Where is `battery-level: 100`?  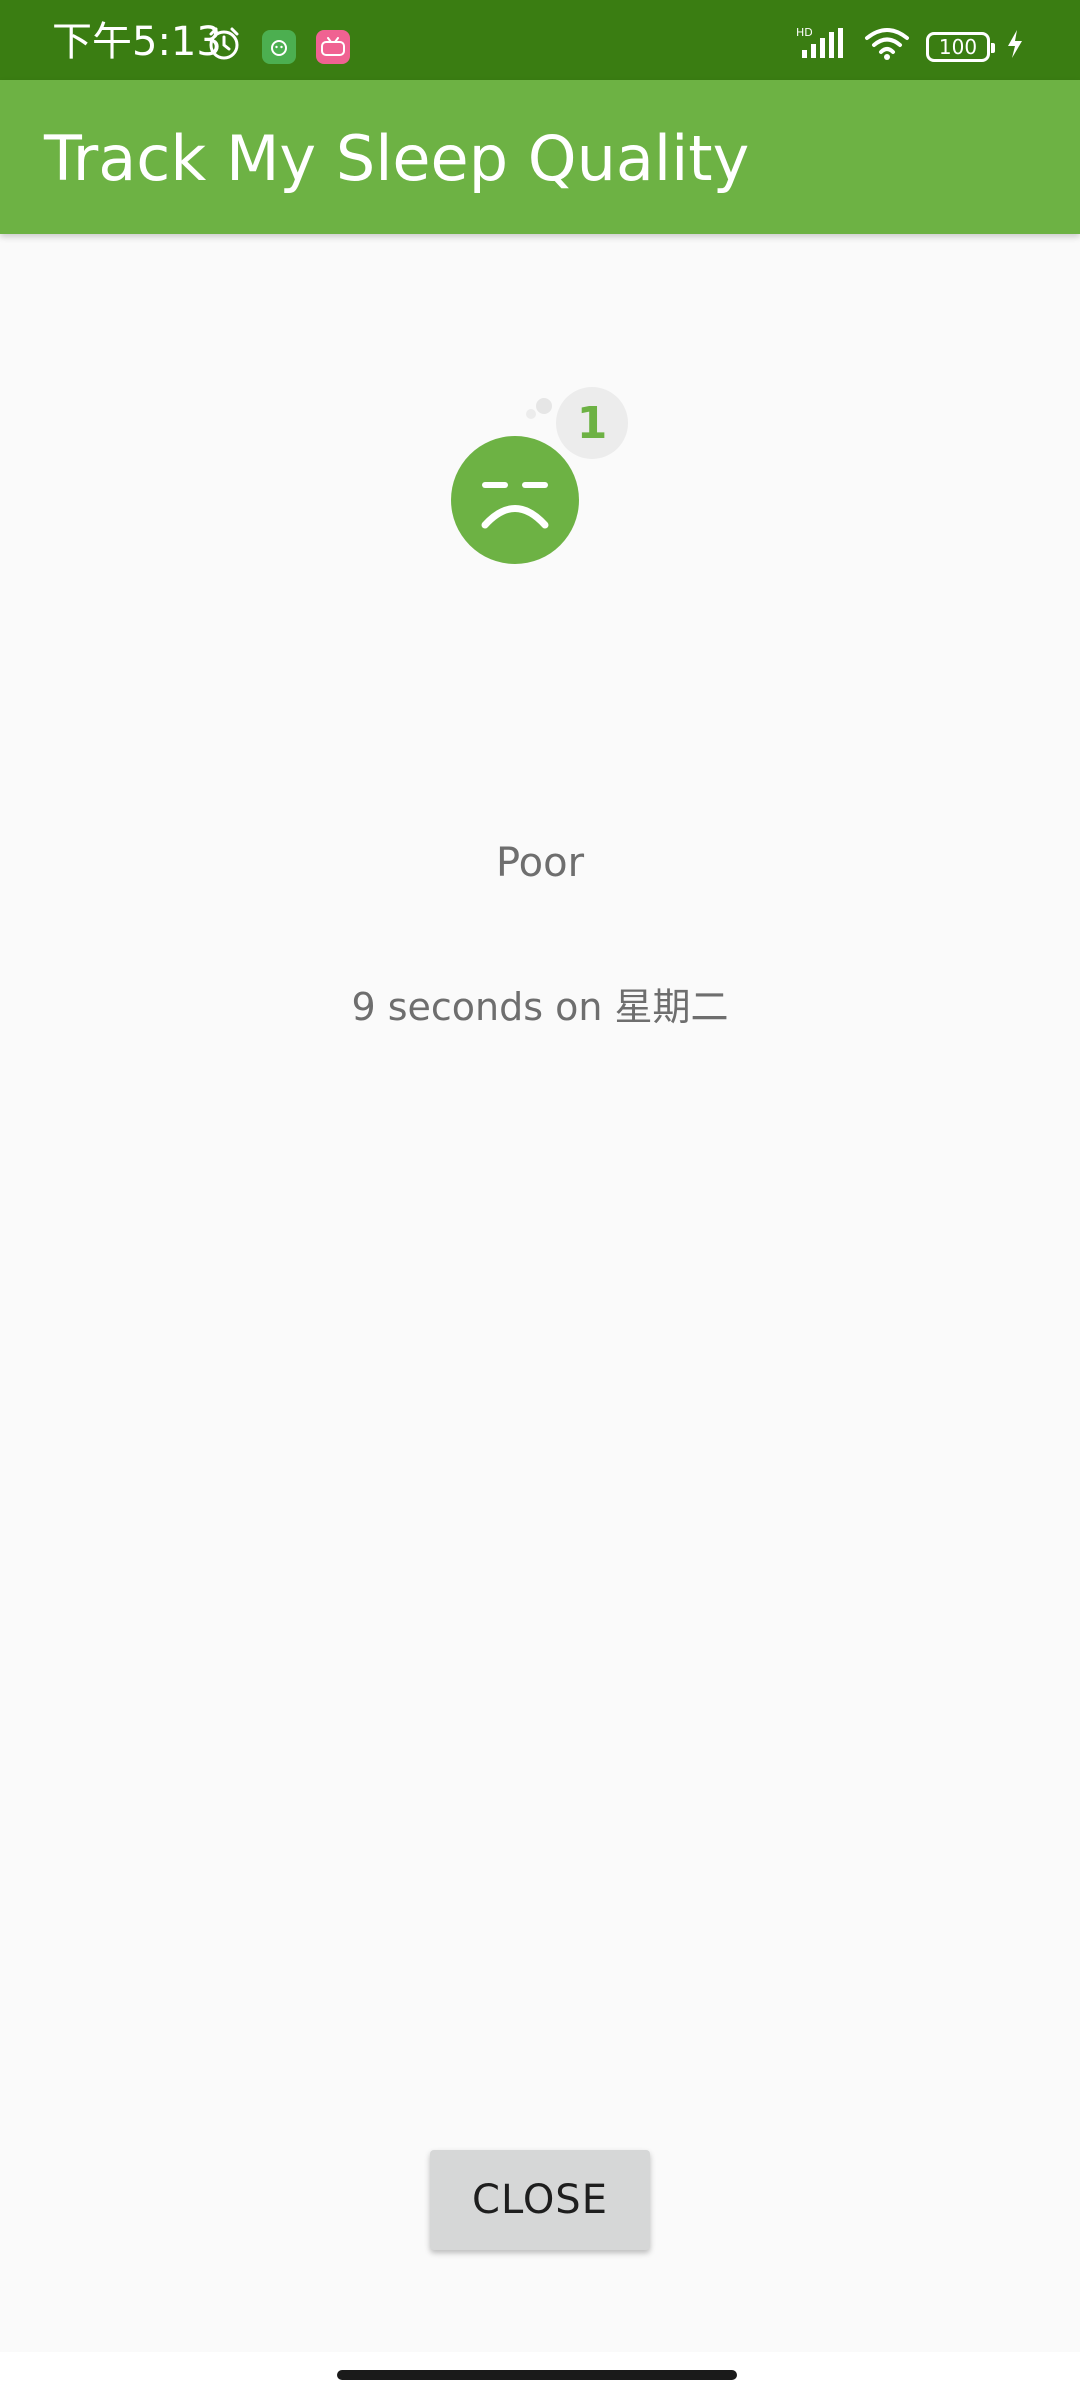
battery-level: 100 is located at coordinates (958, 46).